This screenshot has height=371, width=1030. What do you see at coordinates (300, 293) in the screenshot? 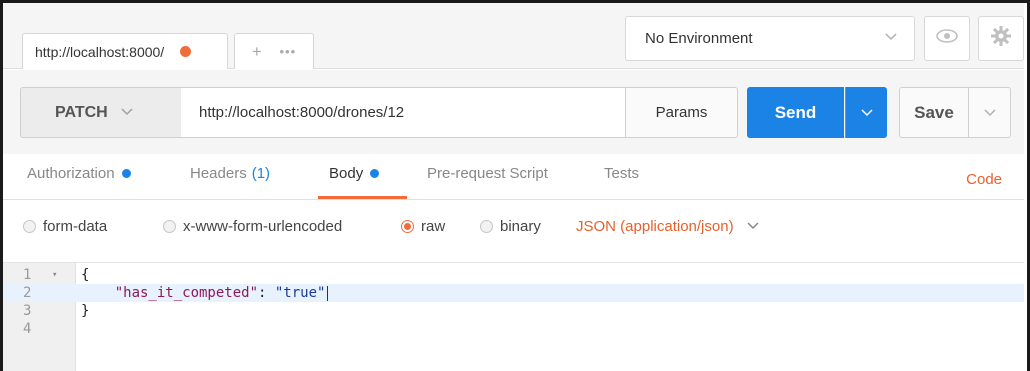
I see `json-value: "true"` at bounding box center [300, 293].